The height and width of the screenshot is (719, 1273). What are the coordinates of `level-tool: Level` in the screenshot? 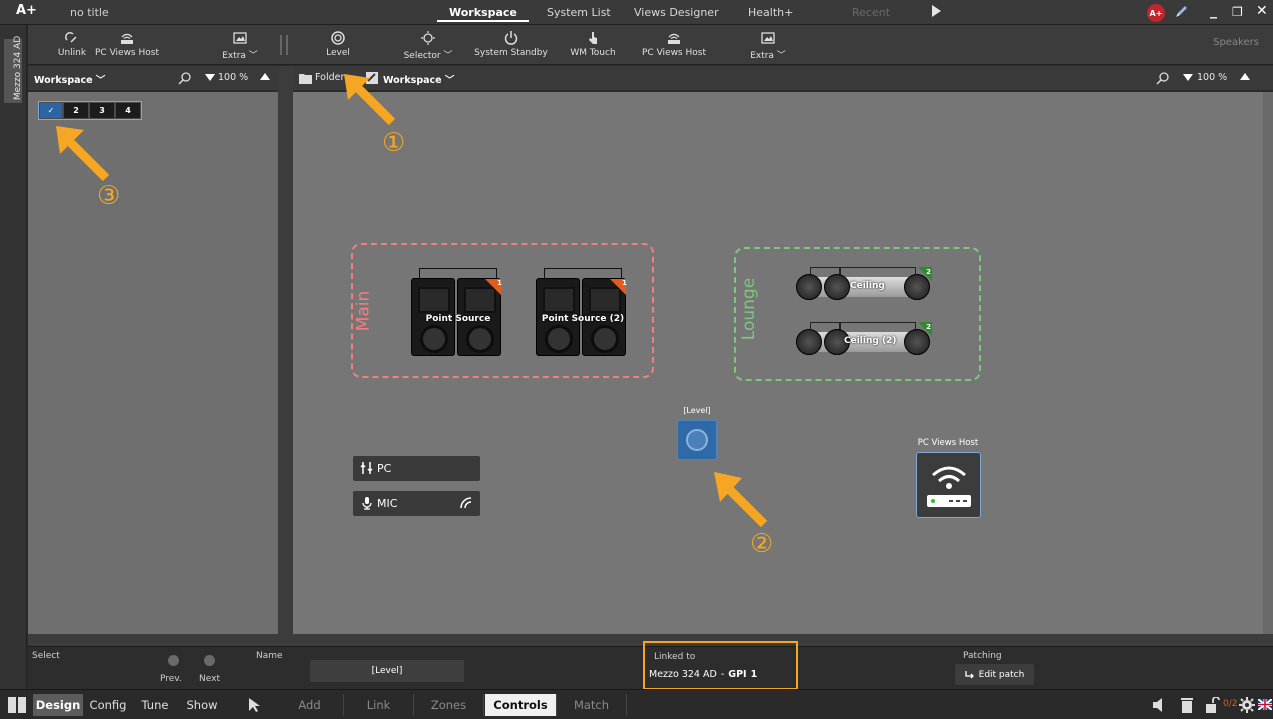 It's located at (338, 45).